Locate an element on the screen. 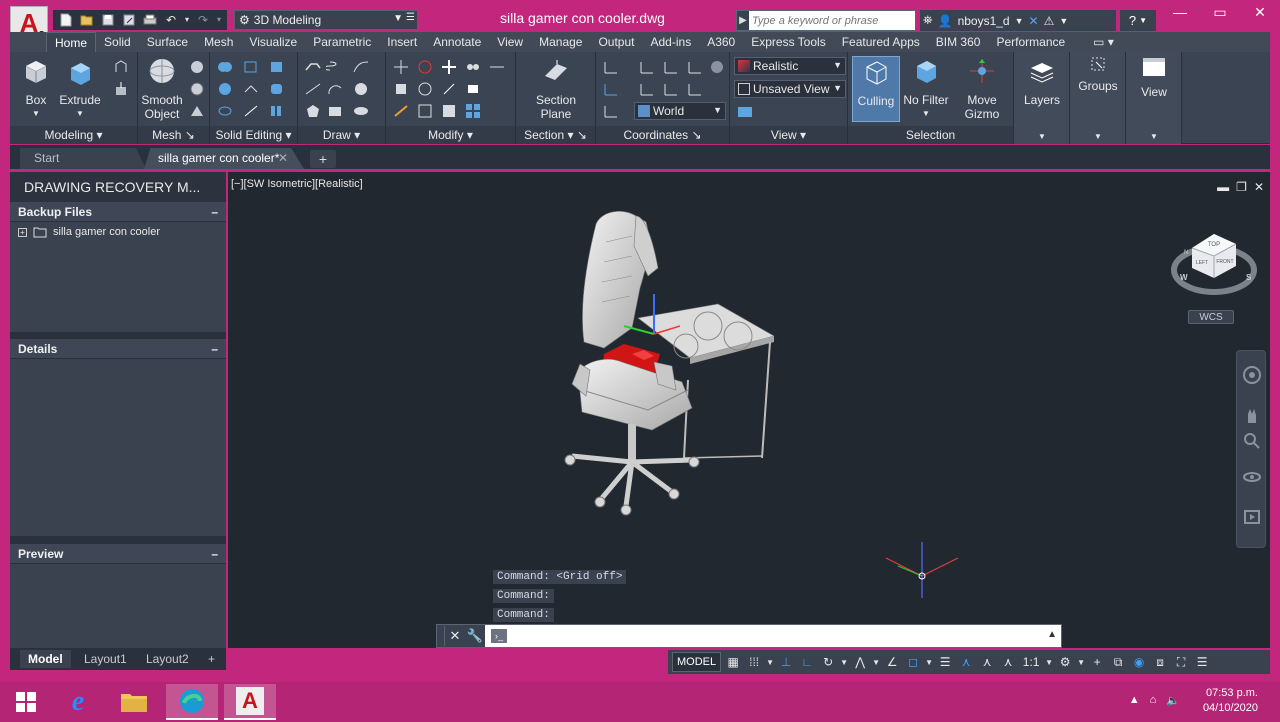  view-button: View is located at coordinates (1154, 77).